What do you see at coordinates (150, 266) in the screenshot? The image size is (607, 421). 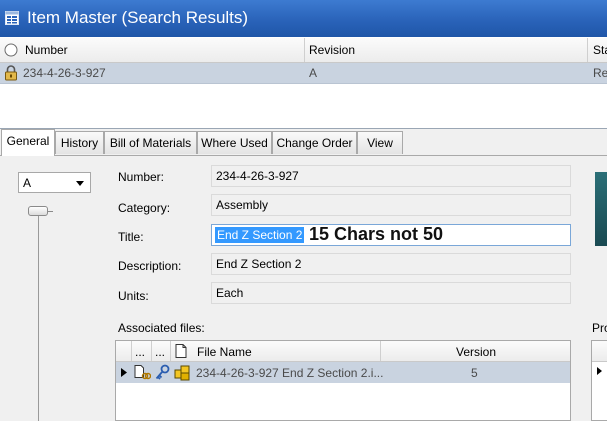 I see `description-label: Description:` at bounding box center [150, 266].